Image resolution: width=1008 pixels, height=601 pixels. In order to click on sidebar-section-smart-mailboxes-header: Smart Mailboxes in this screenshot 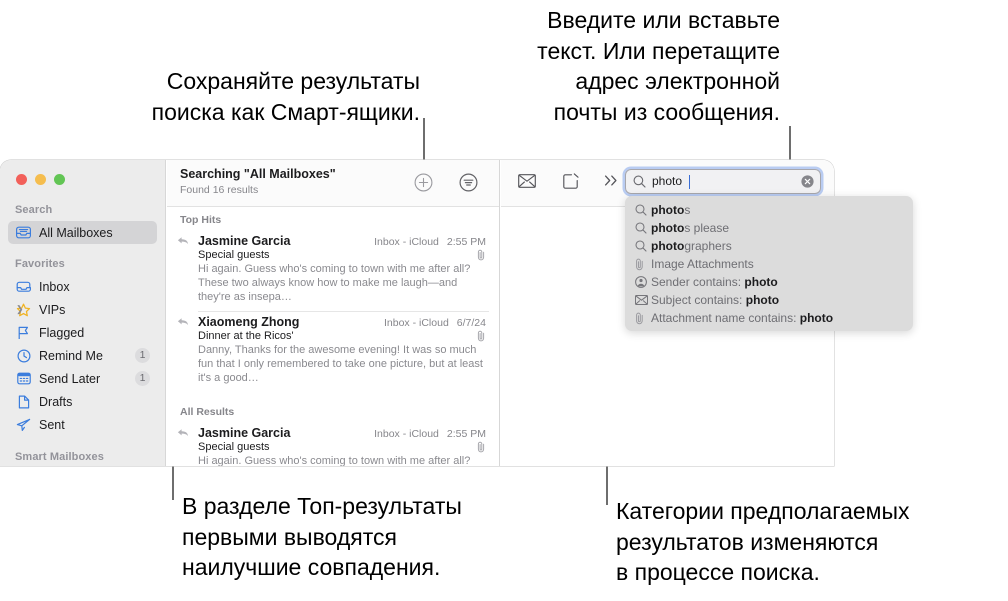, I will do `click(59, 457)`.